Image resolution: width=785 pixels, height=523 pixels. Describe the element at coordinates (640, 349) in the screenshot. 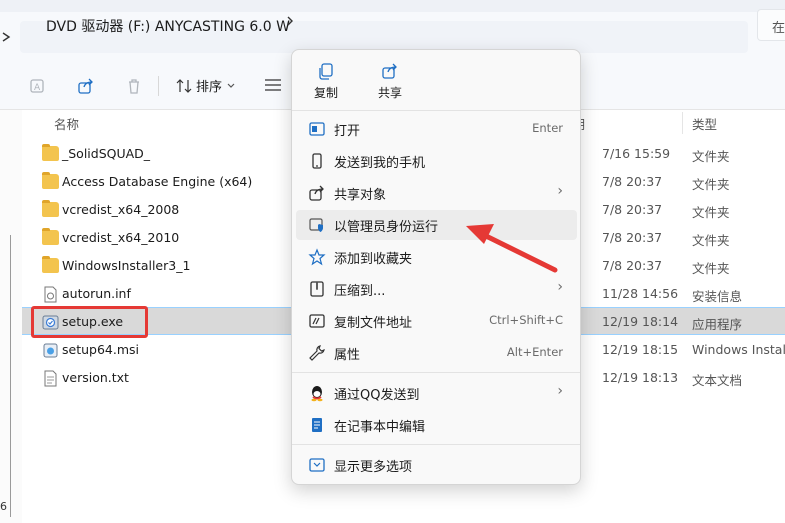

I see `file-date: 12/19 18:15` at that location.